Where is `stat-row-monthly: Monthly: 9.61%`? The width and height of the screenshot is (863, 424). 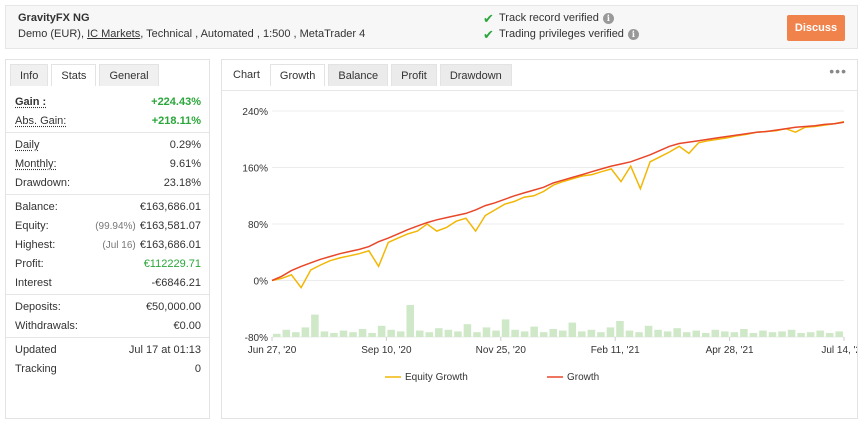
stat-row-monthly: Monthly: 9.61% is located at coordinates (107, 163).